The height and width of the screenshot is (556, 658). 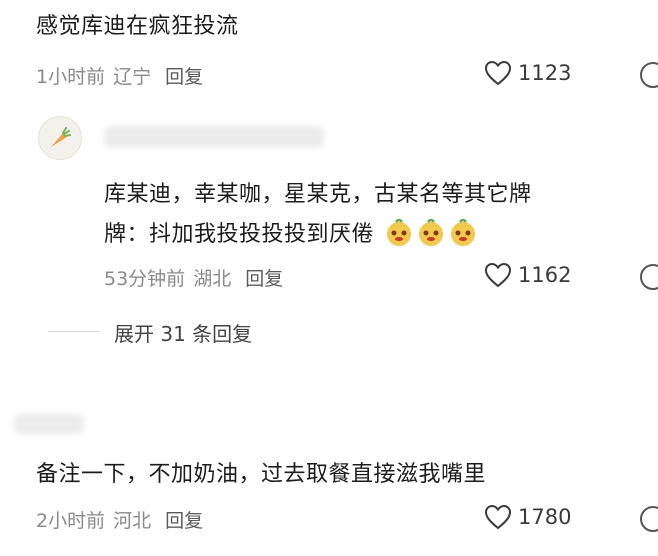 I want to click on comment-location: 湖北, so click(x=212, y=279).